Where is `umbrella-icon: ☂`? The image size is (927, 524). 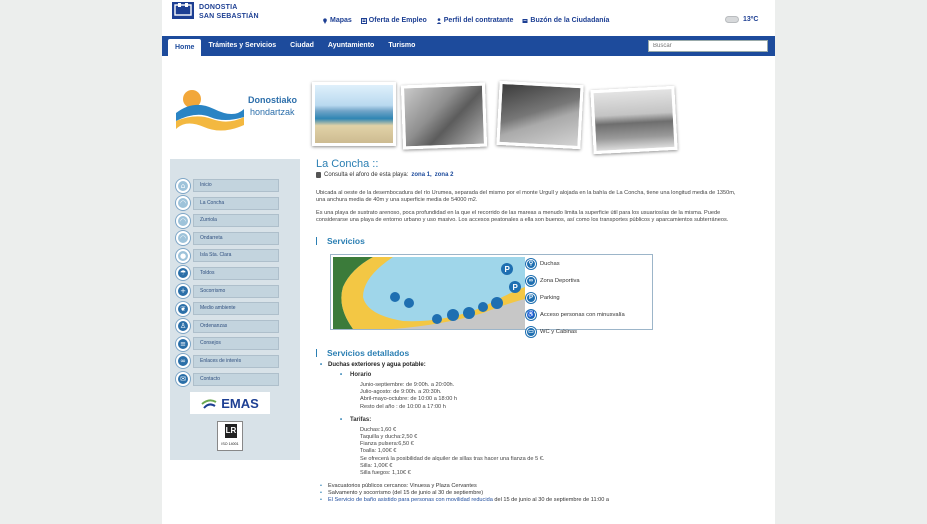 umbrella-icon: ☂ is located at coordinates (183, 273).